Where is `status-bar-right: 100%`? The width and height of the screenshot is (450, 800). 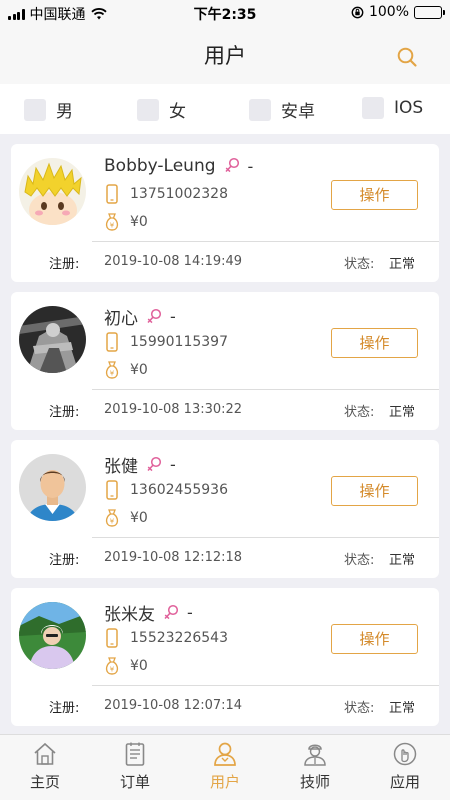
status-bar-right: 100% is located at coordinates (398, 12).